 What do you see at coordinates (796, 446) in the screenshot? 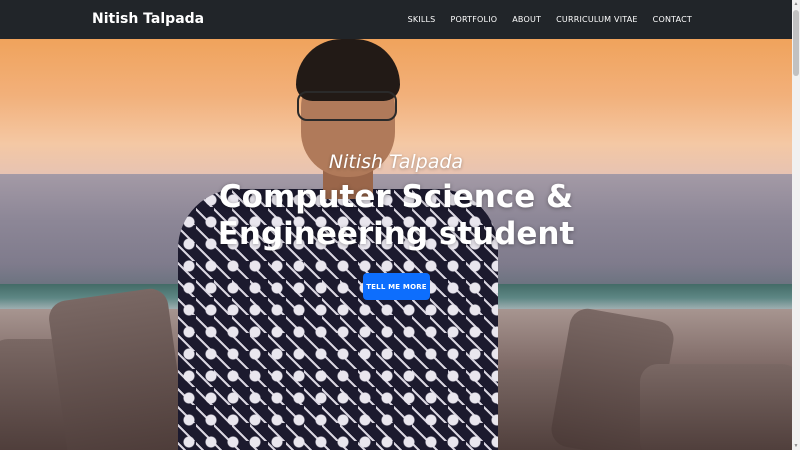
I see `scroll-down-arrow-icon: ▼` at bounding box center [796, 446].